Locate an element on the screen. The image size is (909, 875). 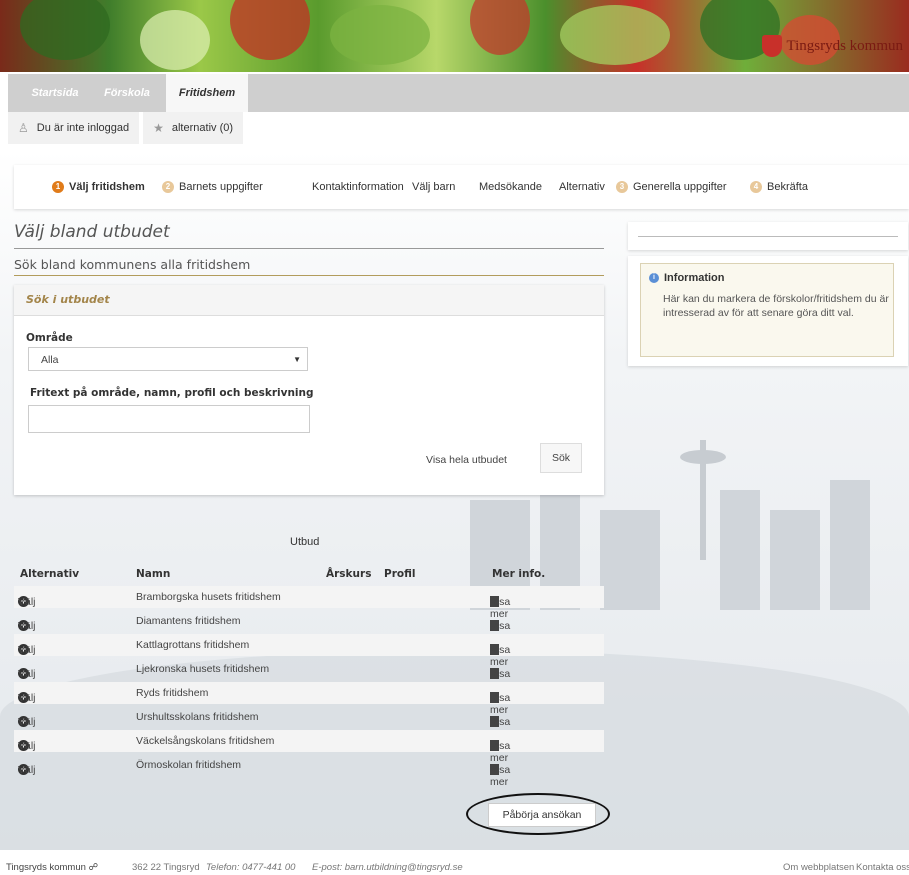
col-profil: Profil is located at coordinates (400, 574).